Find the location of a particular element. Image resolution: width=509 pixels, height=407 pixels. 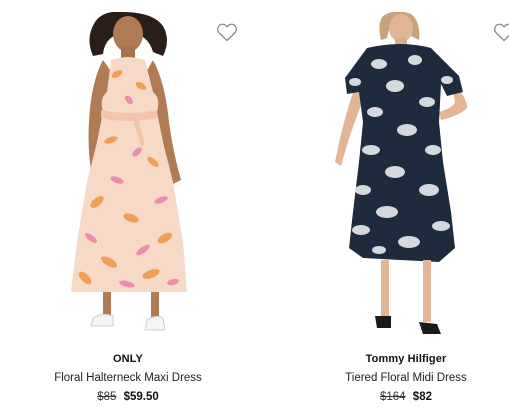

original-price: $85 is located at coordinates (107, 397).